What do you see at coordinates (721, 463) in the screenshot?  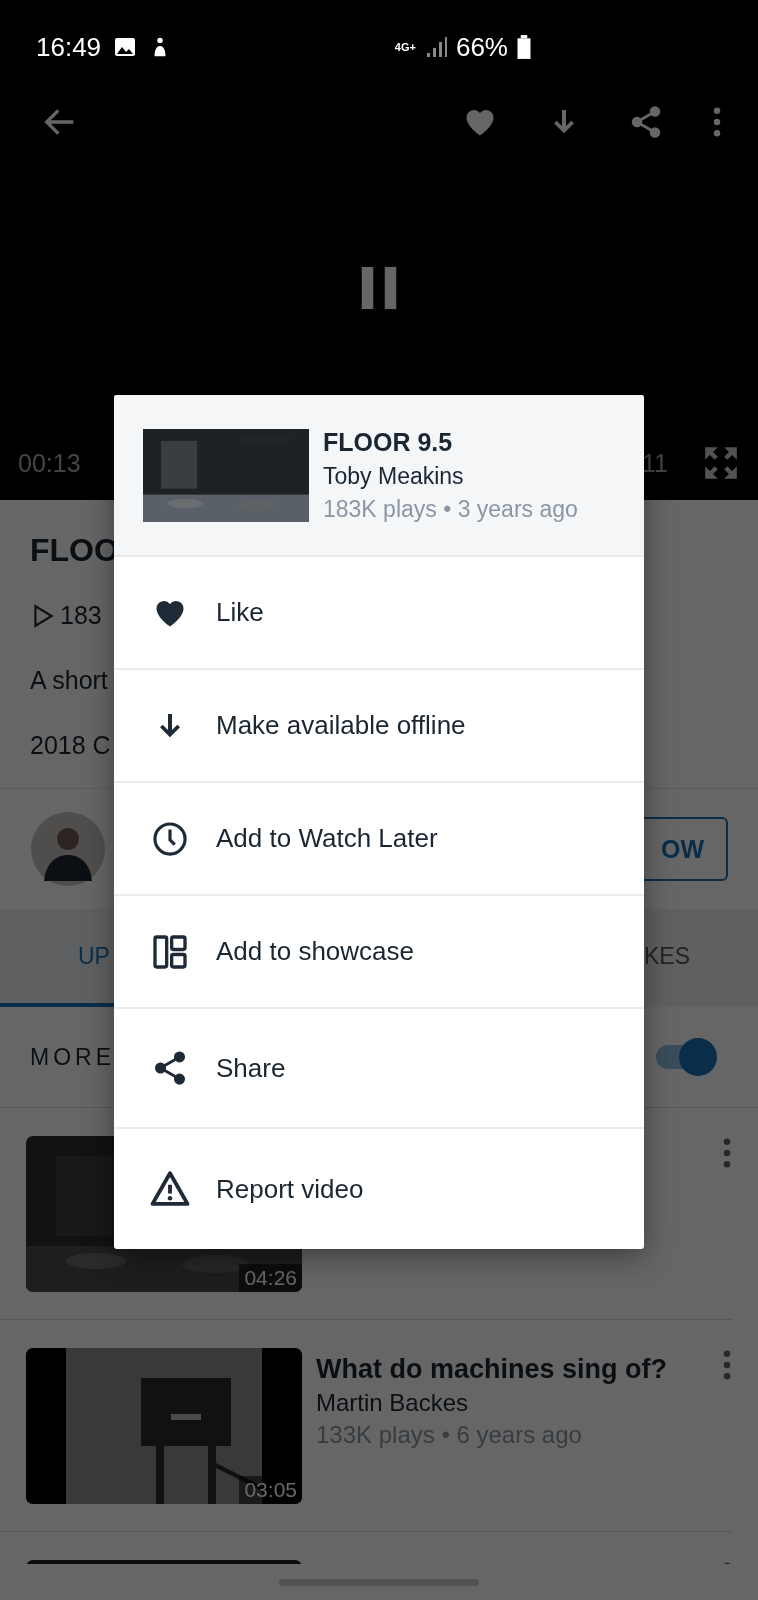 I see `fullscreen-icon` at bounding box center [721, 463].